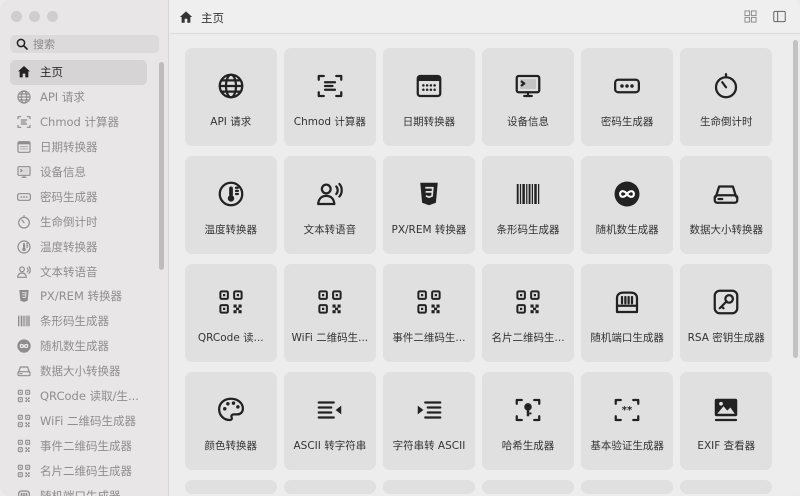 This screenshot has height=496, width=800. I want to click on zoom-window-button, so click(52, 16).